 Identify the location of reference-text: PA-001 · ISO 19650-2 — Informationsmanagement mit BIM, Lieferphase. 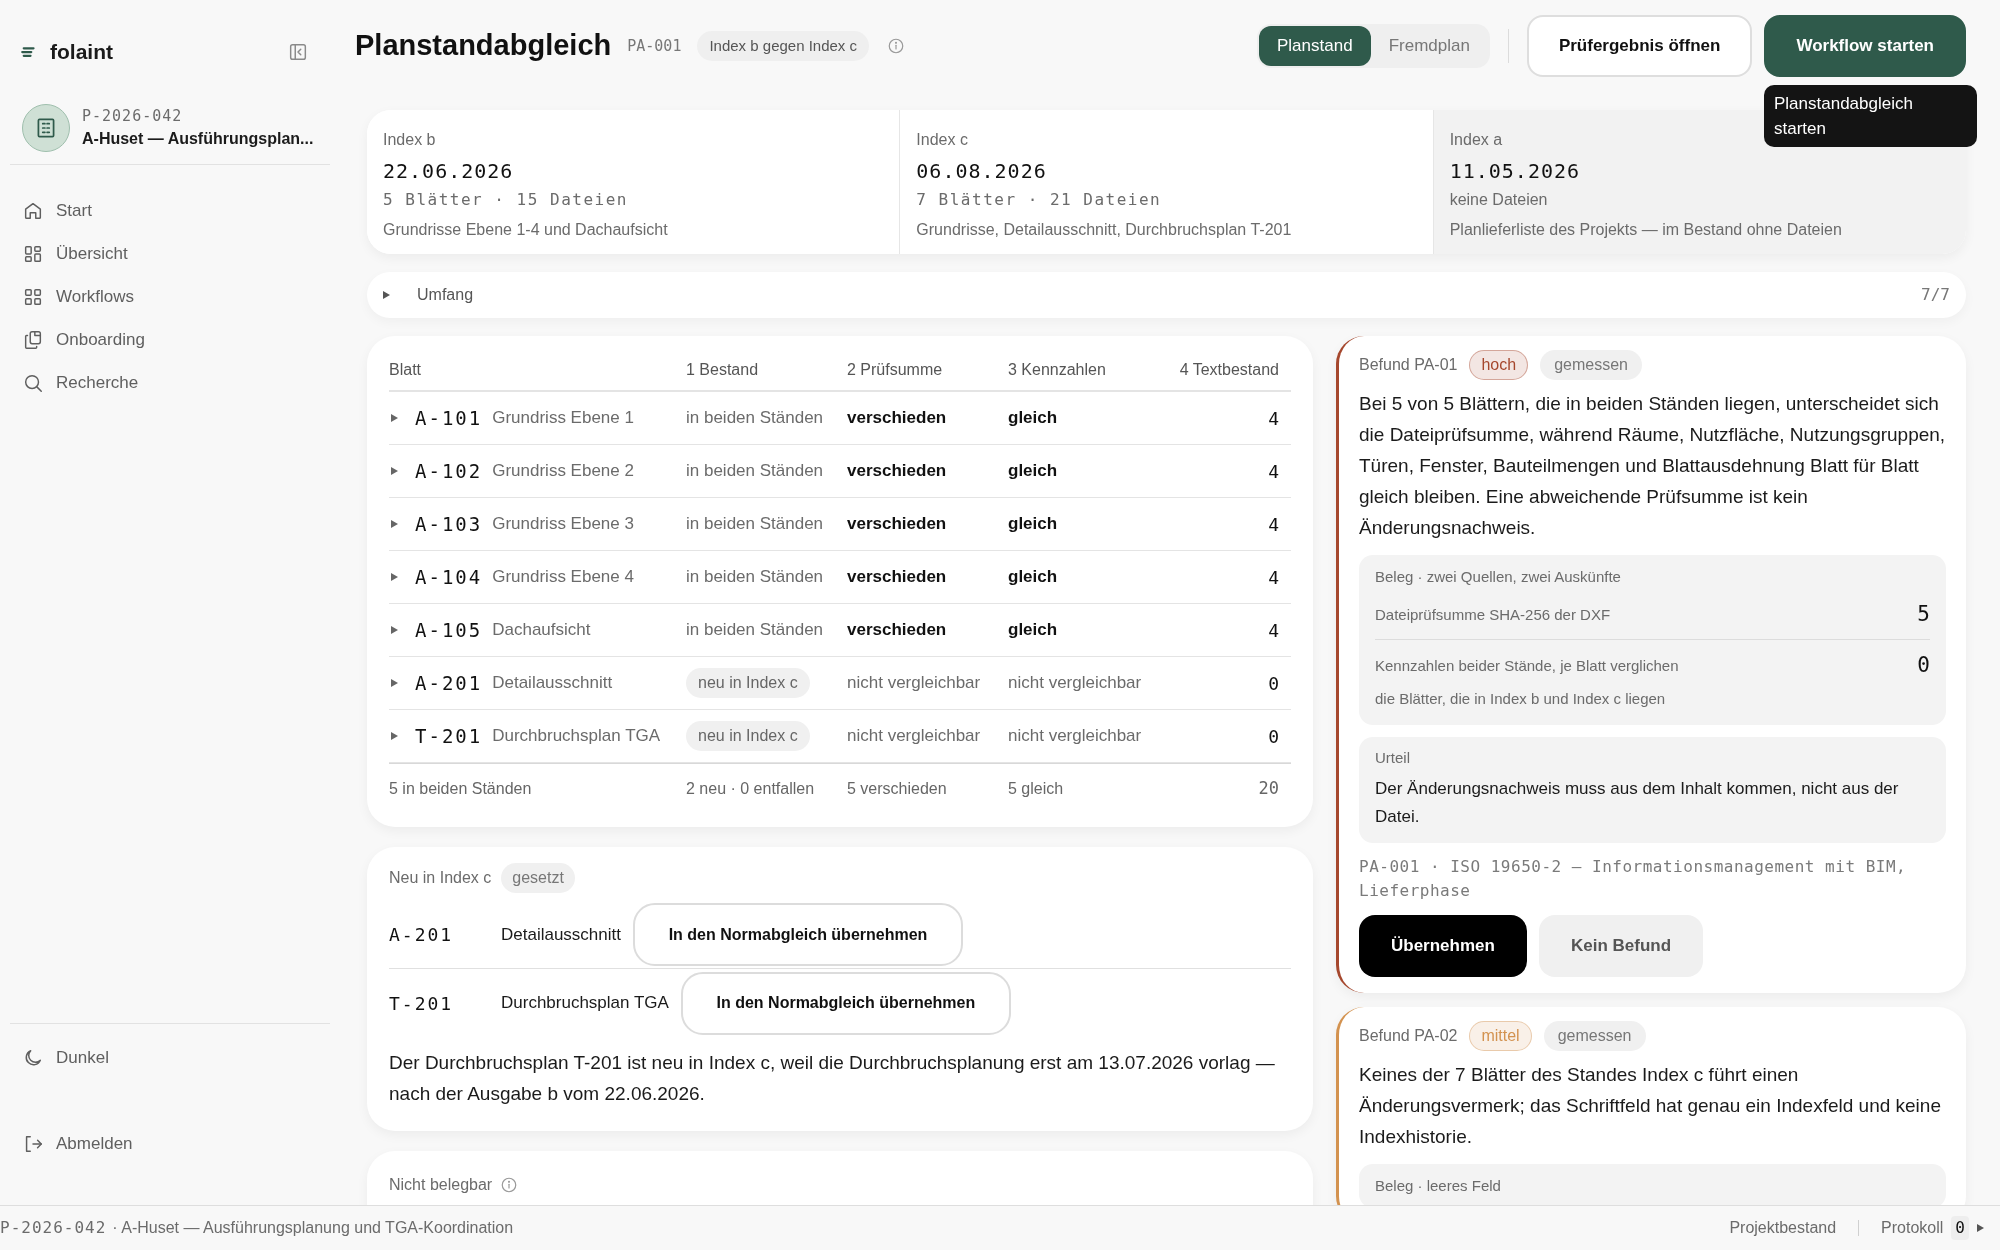
(1633, 879).